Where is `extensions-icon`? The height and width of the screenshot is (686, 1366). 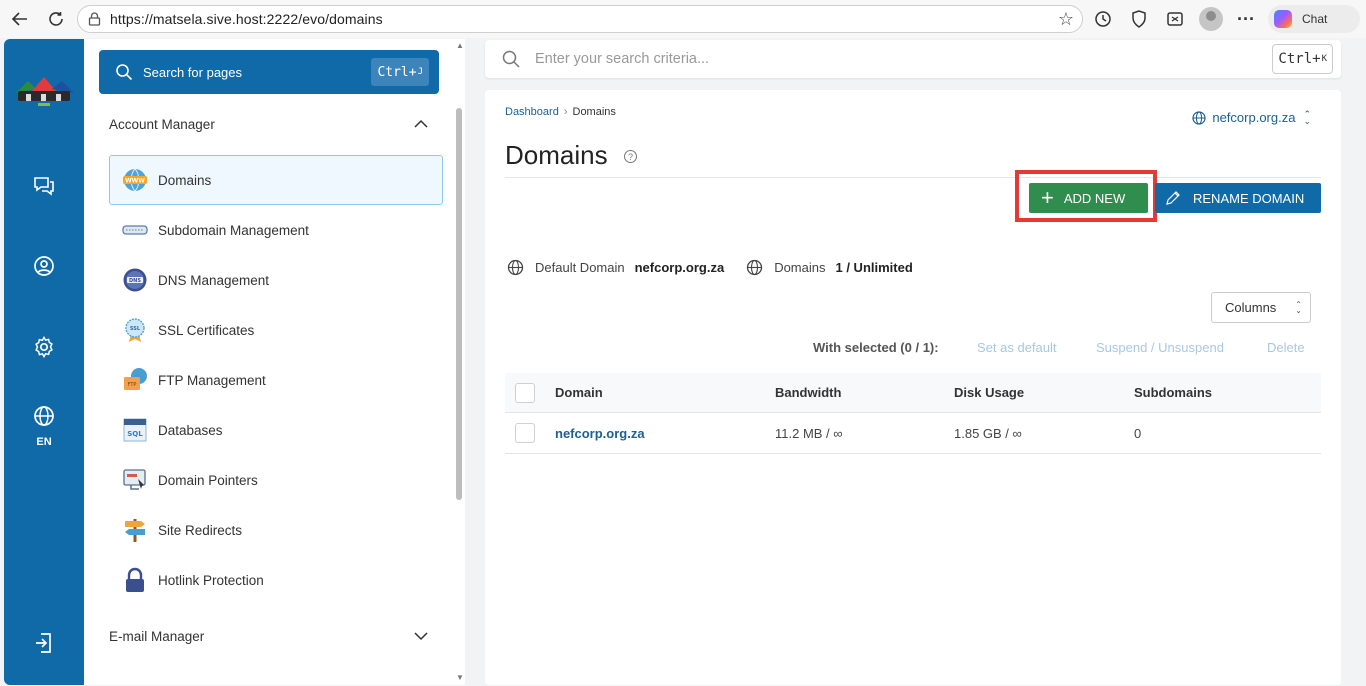 extensions-icon is located at coordinates (1175, 19).